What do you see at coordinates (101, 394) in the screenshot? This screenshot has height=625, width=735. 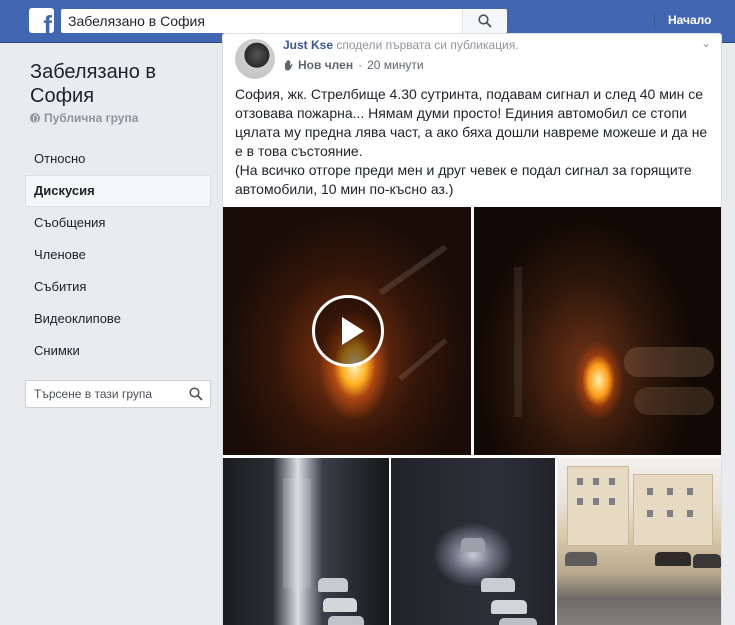 I see `group-search-input` at bounding box center [101, 394].